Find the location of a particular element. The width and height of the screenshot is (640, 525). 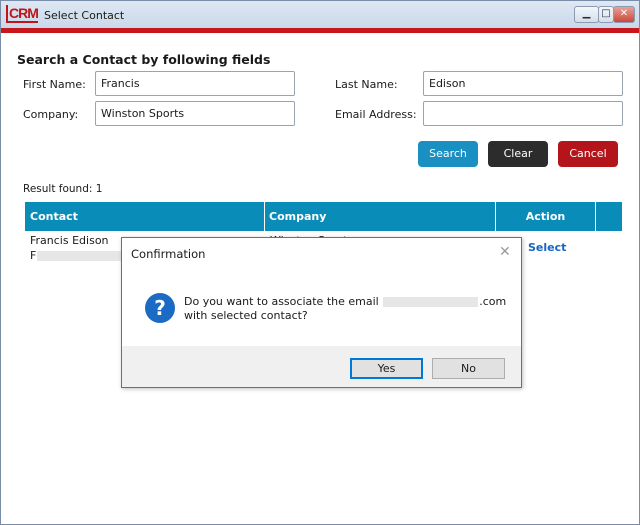

search-section-title: Search a Contact by following fields is located at coordinates (144, 59).